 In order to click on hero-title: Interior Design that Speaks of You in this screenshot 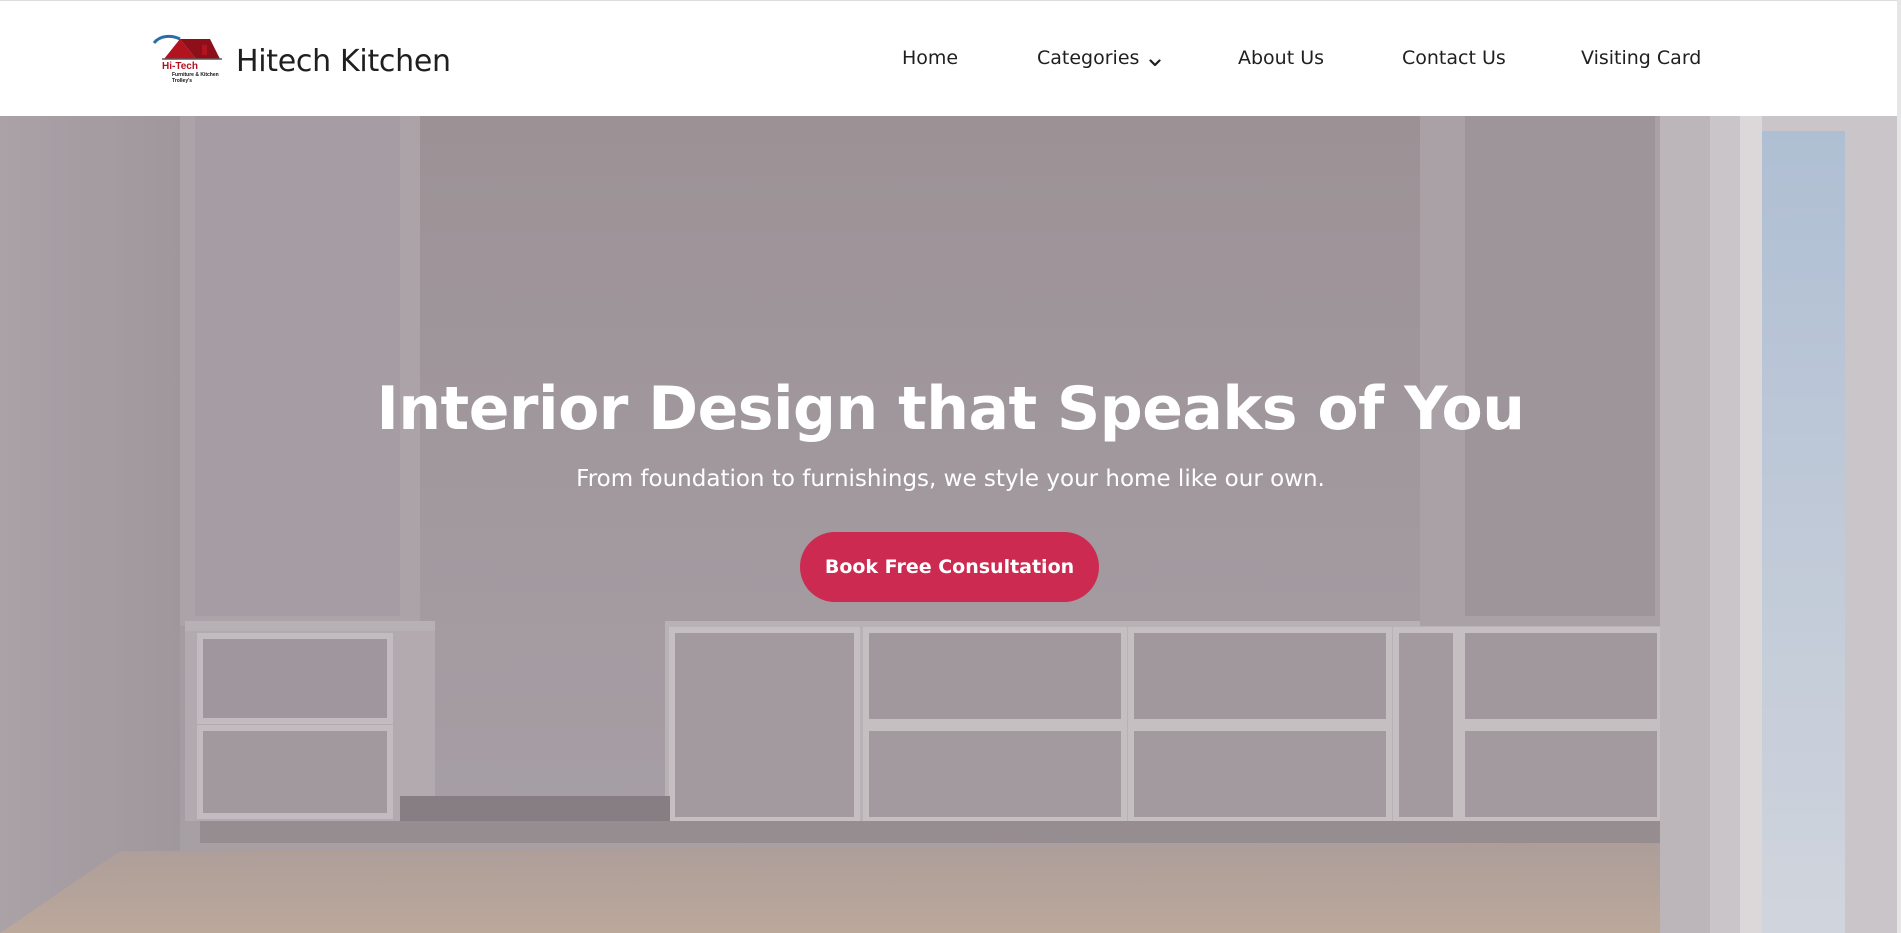, I will do `click(951, 409)`.